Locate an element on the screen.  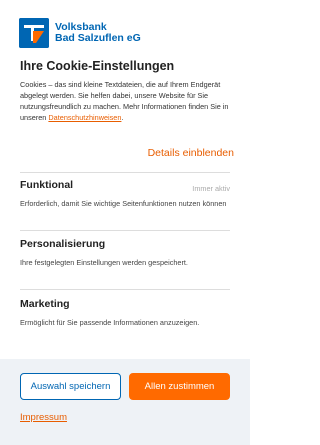
intro-suffix: . is located at coordinates (122, 117).